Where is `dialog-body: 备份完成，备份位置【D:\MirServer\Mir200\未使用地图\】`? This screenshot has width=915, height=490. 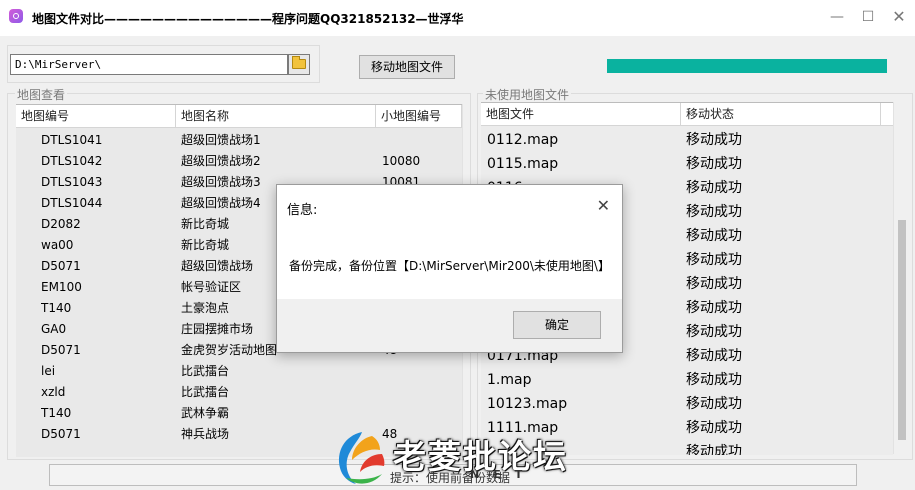
dialog-body: 备份完成，备份位置【D:\MirServer\Mir200\未使用地图\】 is located at coordinates (449, 264).